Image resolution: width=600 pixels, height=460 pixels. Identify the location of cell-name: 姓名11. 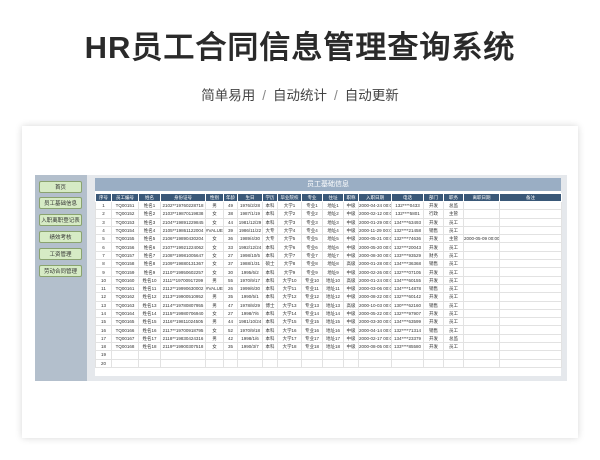
(149, 288).